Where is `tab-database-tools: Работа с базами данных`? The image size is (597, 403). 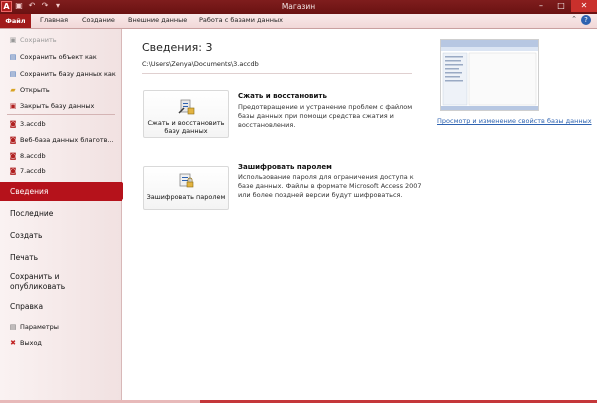 tab-database-tools: Работа с базами данных is located at coordinates (241, 20).